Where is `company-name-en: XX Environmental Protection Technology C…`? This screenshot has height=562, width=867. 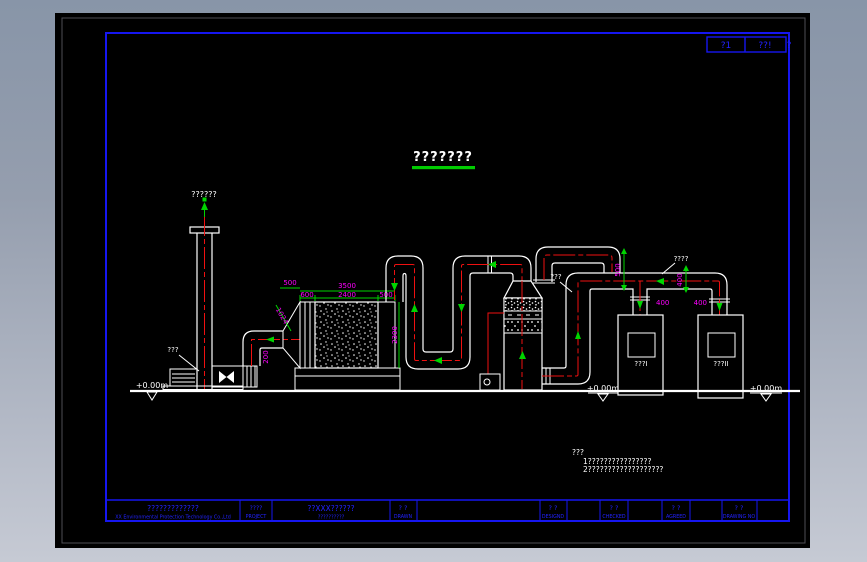 company-name-en: XX Environmental Protection Technology C… is located at coordinates (173, 518).